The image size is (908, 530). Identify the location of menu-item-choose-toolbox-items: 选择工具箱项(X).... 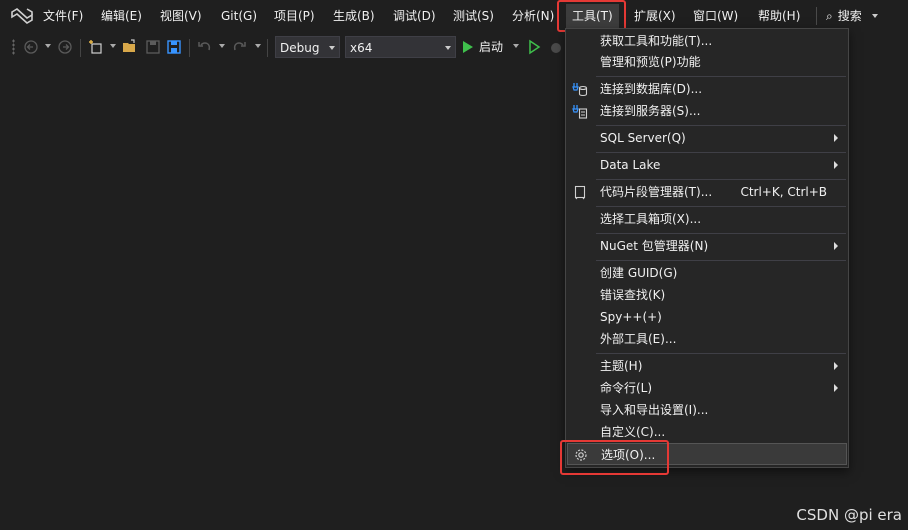
(707, 219).